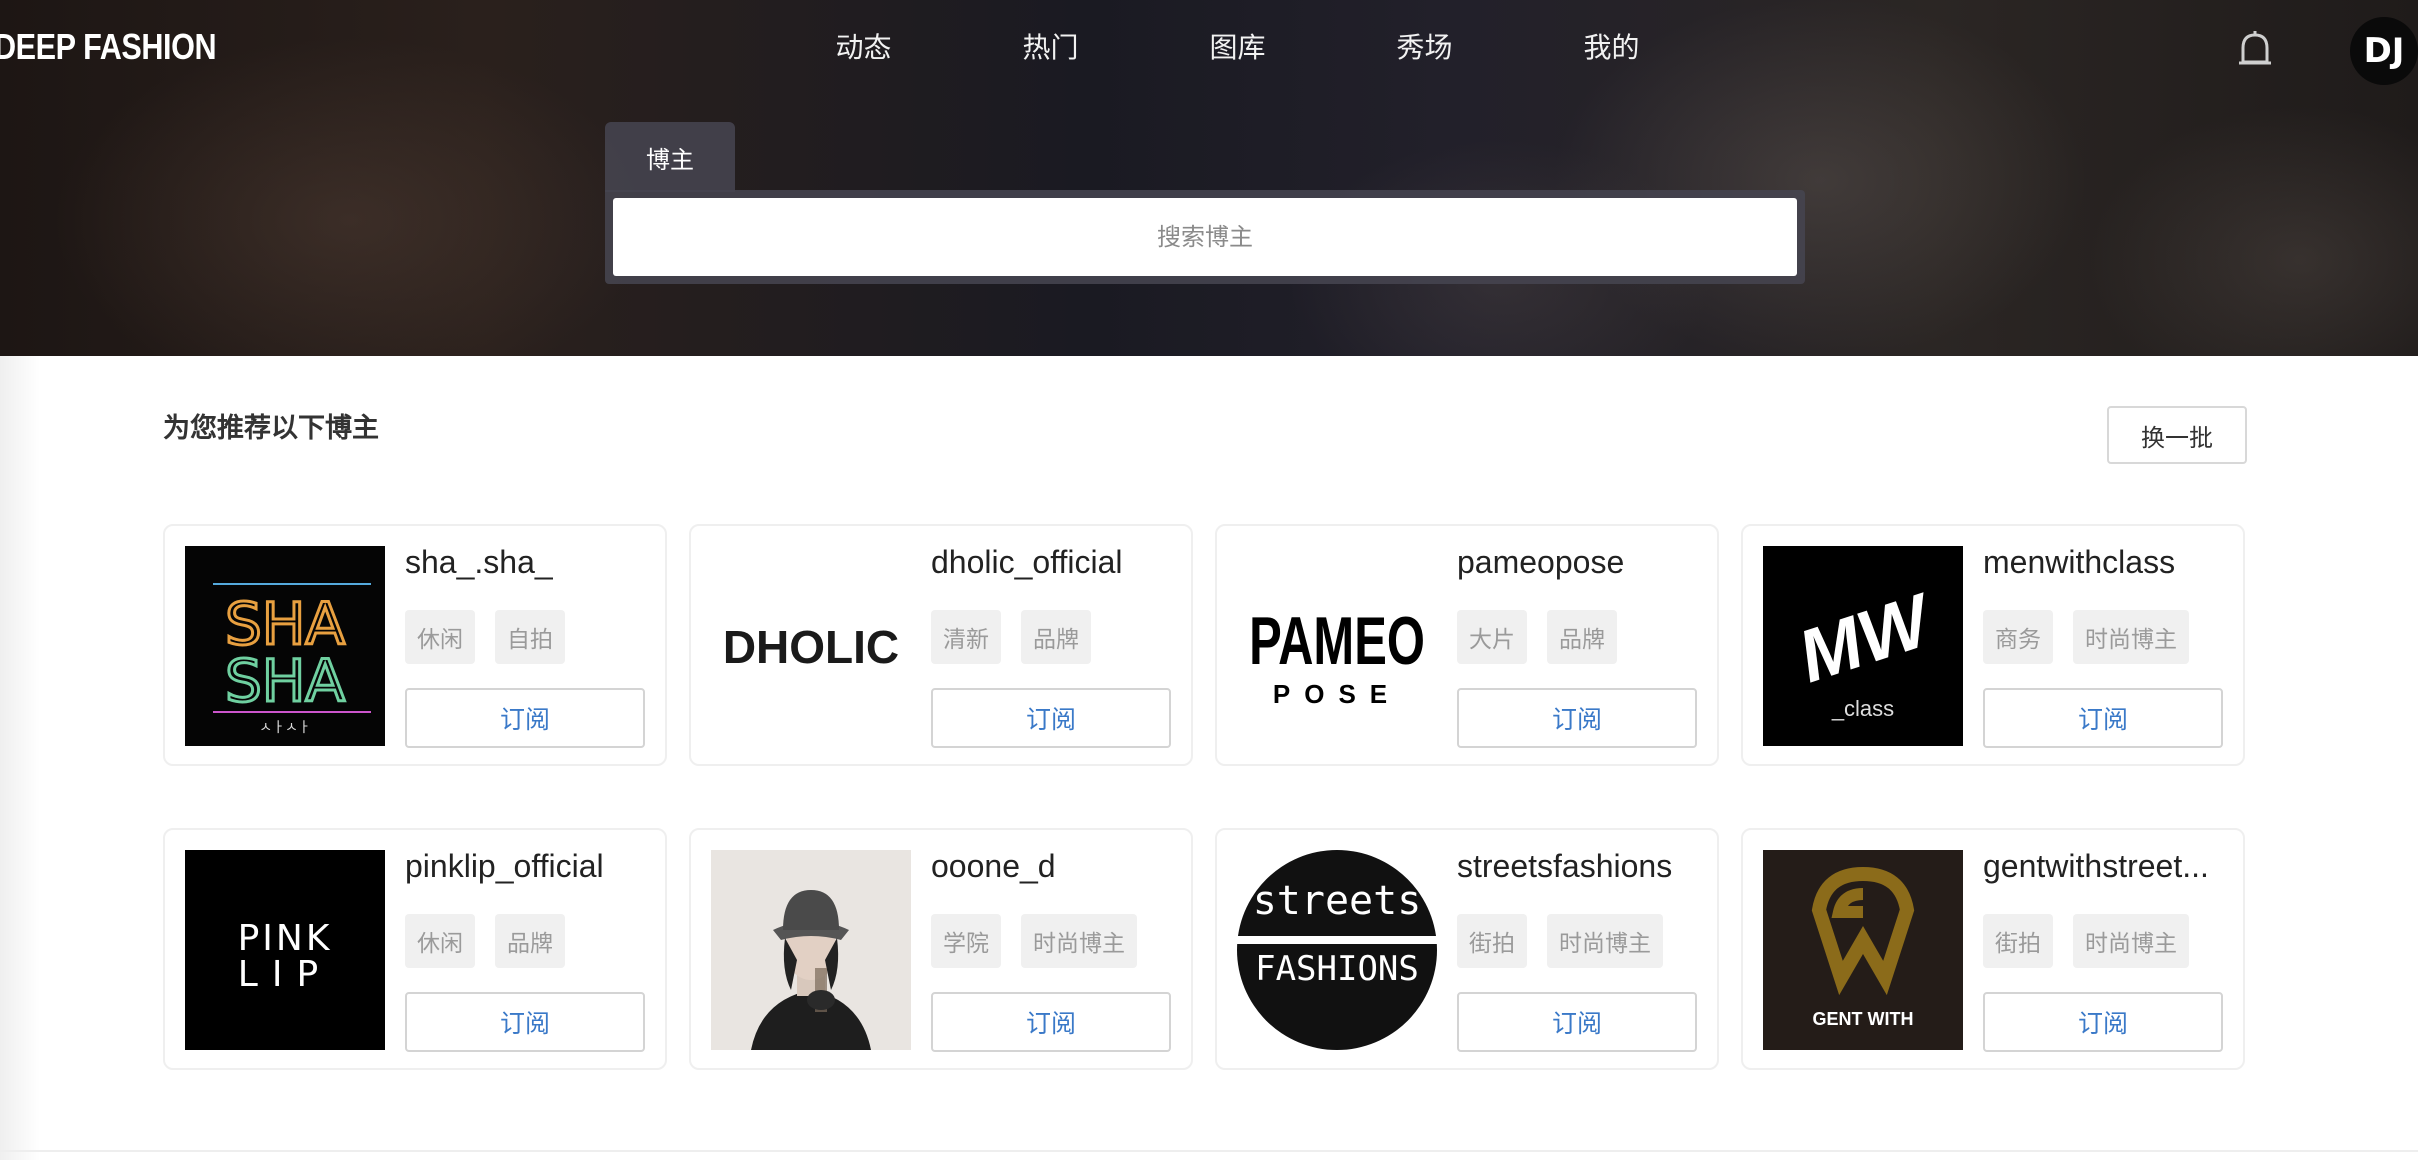 The height and width of the screenshot is (1160, 2418). What do you see at coordinates (285, 728) in the screenshot?
I see `sha-logo-sub: ㅅㅏㅅㅏ` at bounding box center [285, 728].